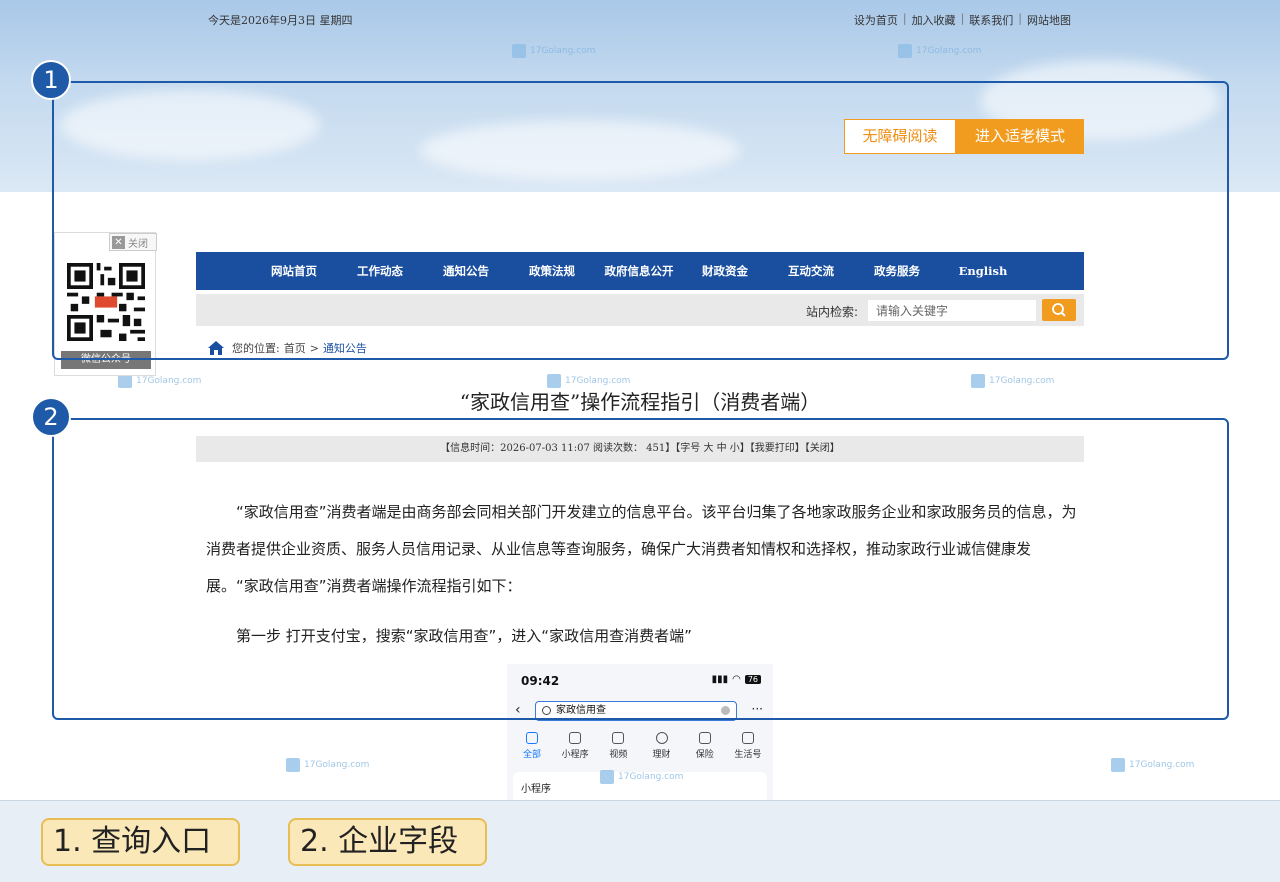 The image size is (1280, 882). Describe the element at coordinates (618, 738) in the screenshot. I see `play-icon` at that location.